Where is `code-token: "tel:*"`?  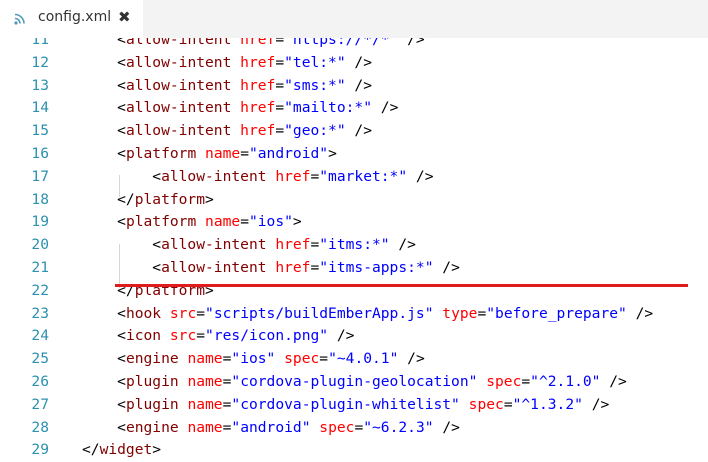 code-token: "tel:*" is located at coordinates (315, 62).